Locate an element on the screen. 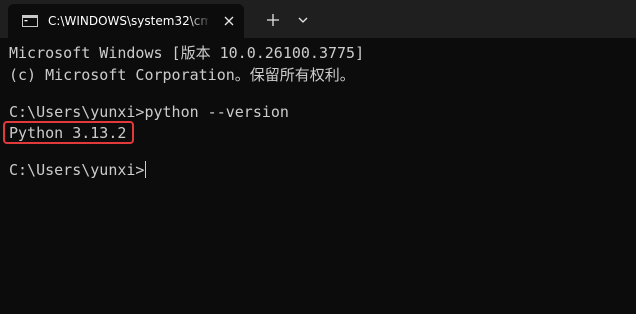 This screenshot has height=314, width=636. close-icon is located at coordinates (229, 21).